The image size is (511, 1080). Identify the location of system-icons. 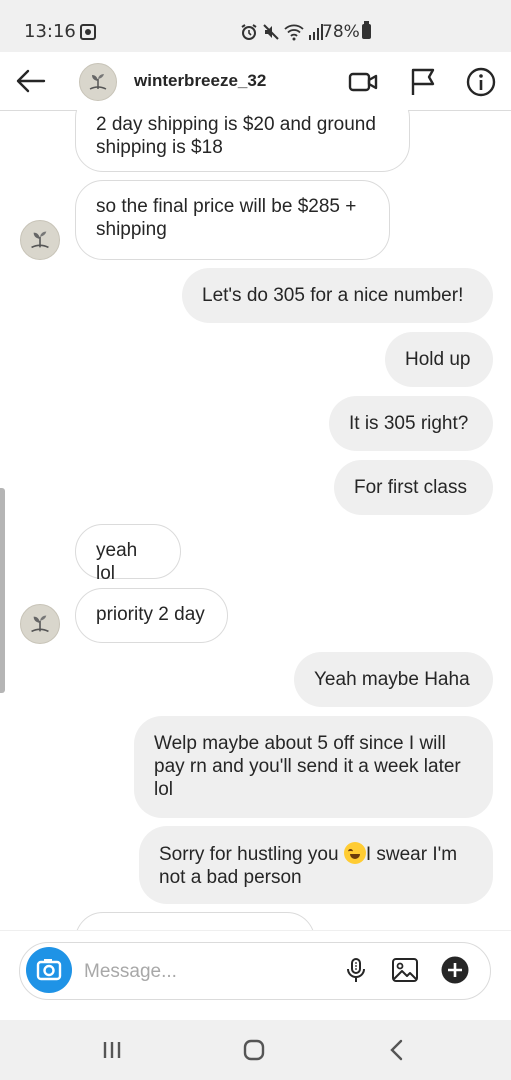
(282, 32).